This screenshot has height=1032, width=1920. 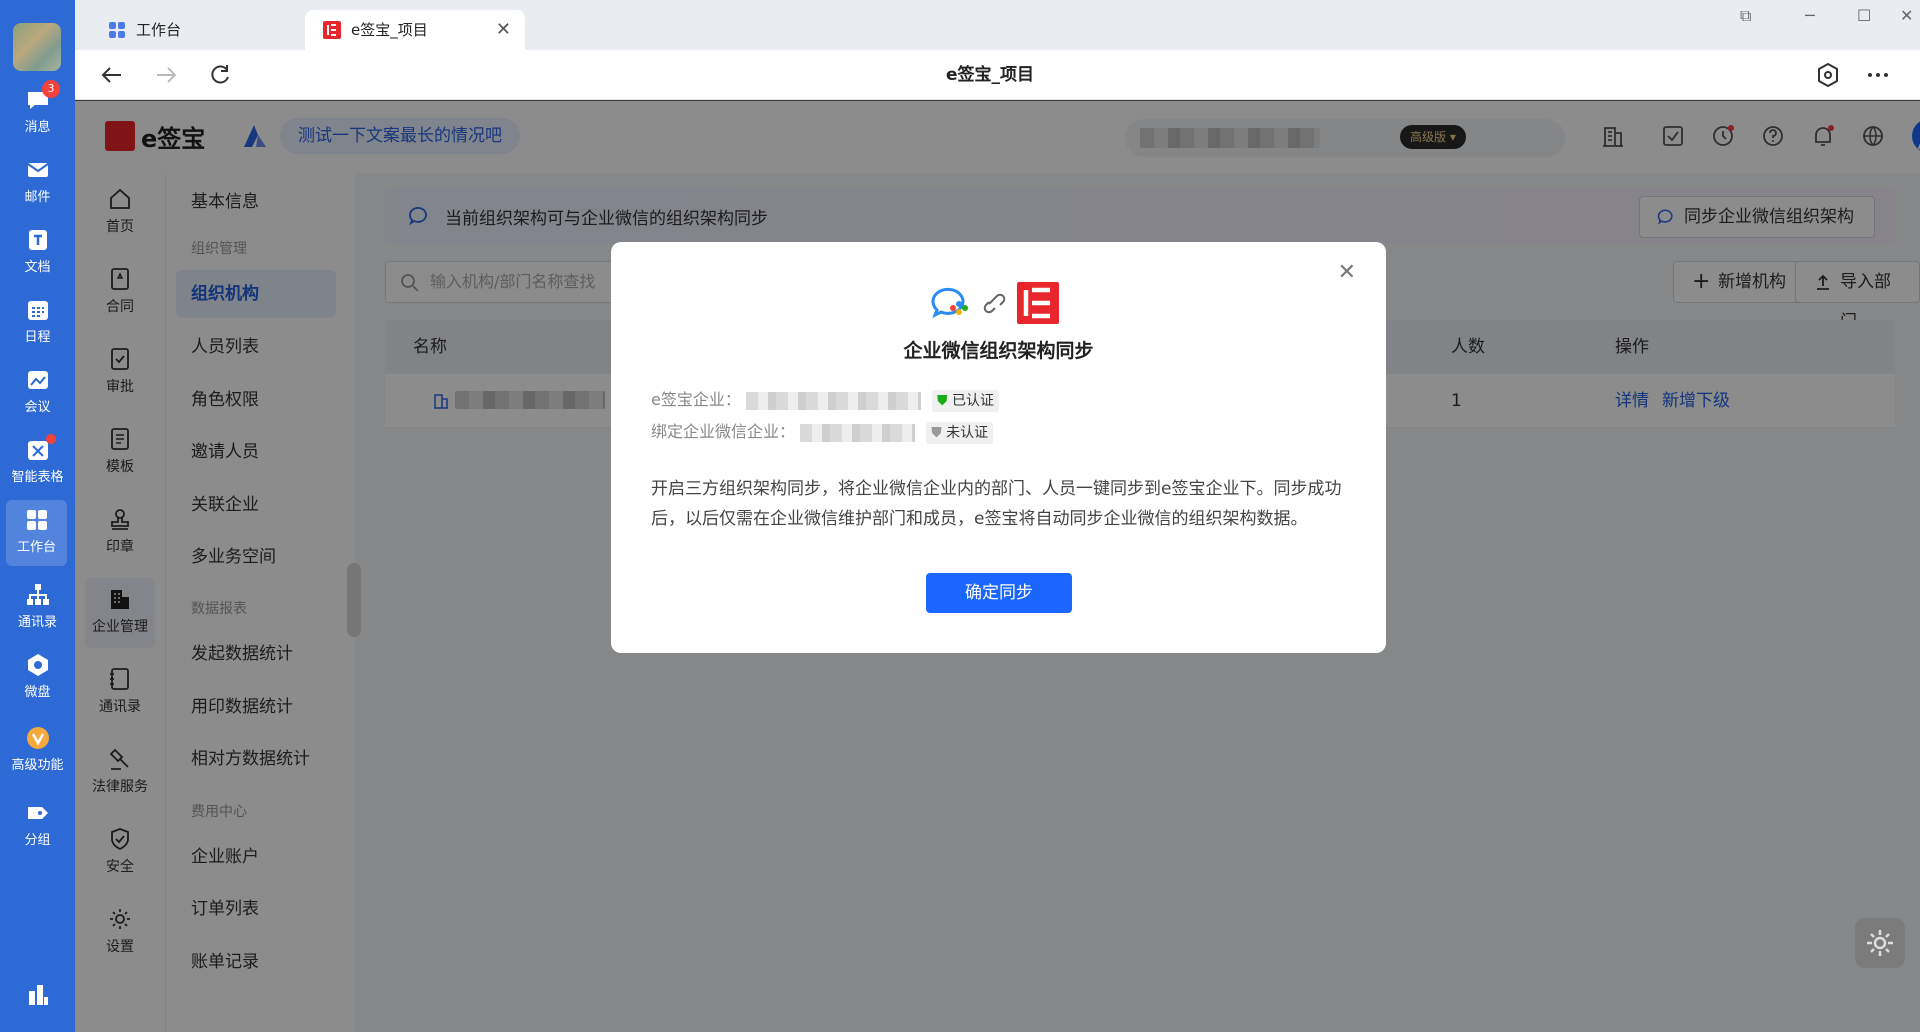 I want to click on integration-logos, so click(x=995, y=303).